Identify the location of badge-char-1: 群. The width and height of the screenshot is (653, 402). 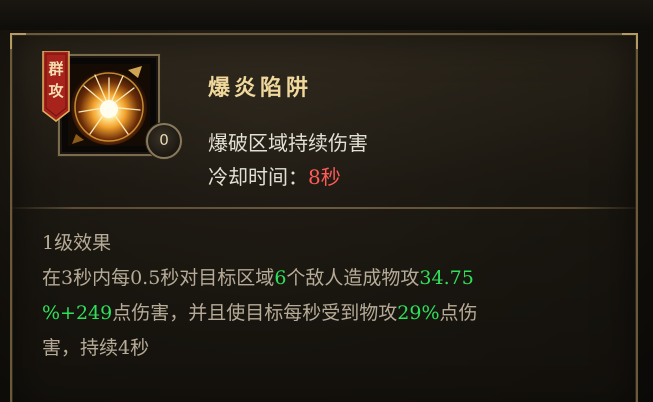
(56, 69).